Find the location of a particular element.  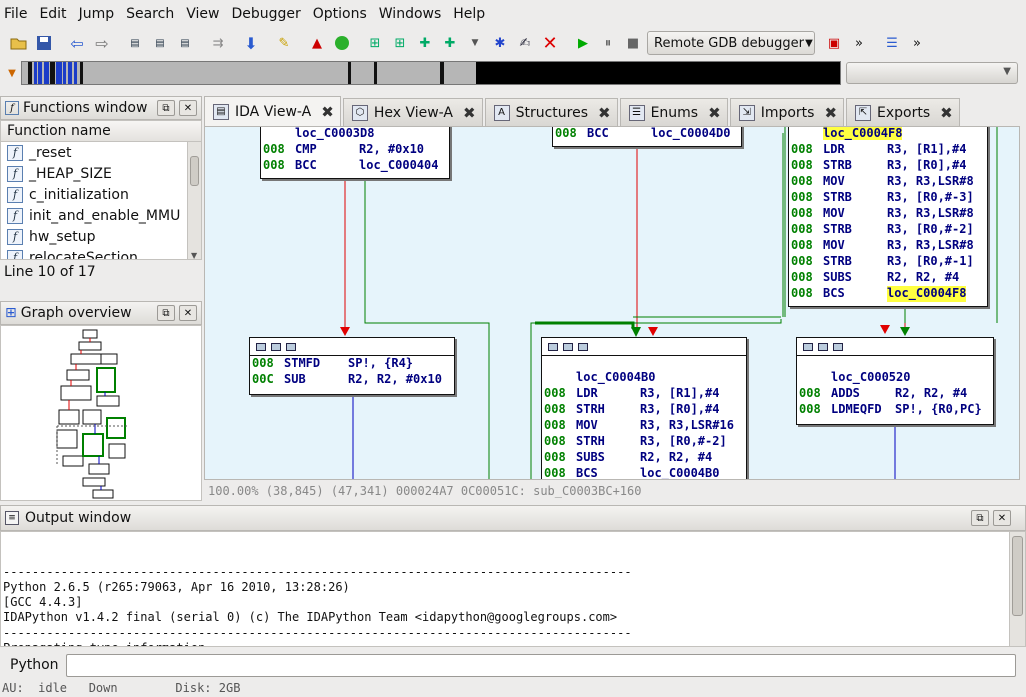

jump-icon: ⇉ is located at coordinates (218, 43).